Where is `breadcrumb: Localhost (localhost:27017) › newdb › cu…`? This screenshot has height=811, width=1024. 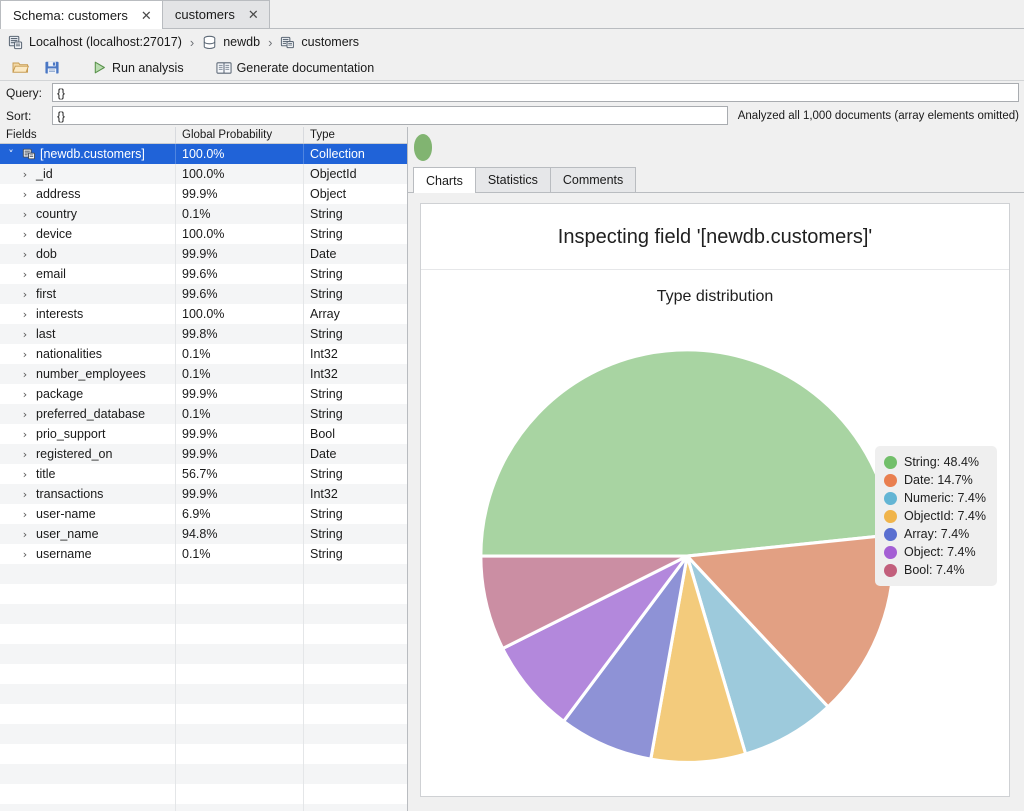
breadcrumb: Localhost (localhost:27017) › newdb › cu… is located at coordinates (512, 42).